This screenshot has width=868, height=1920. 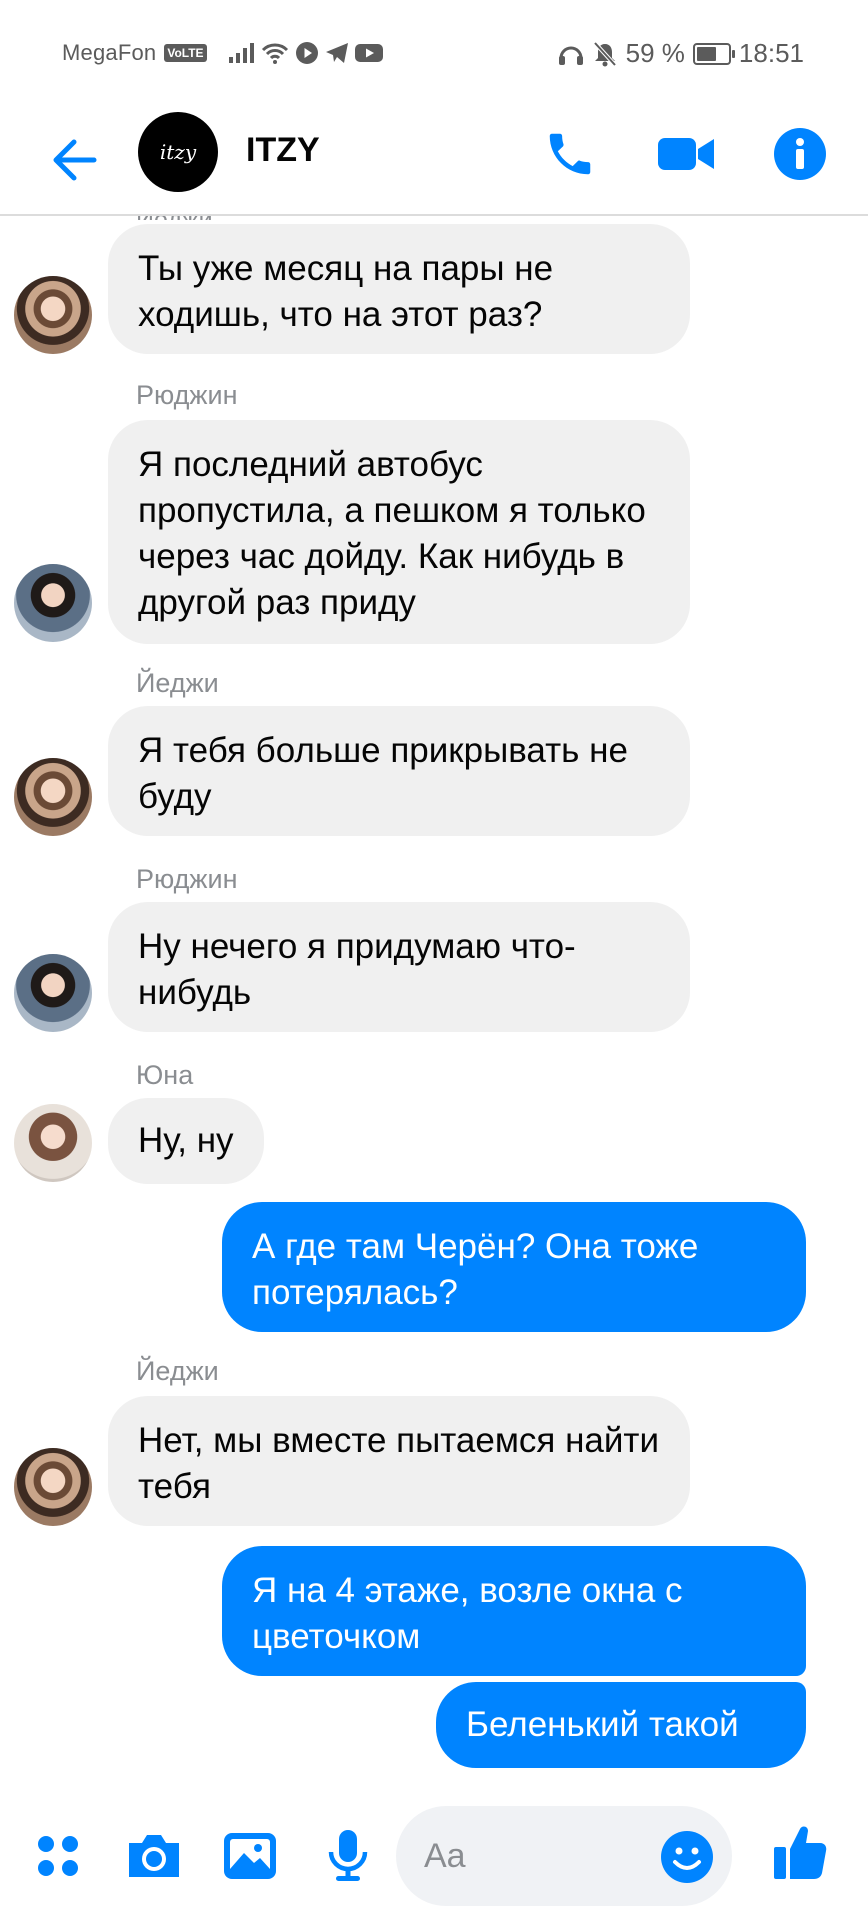 I want to click on message-text: Я тебя больше прикрывать не буду, so click(x=383, y=773).